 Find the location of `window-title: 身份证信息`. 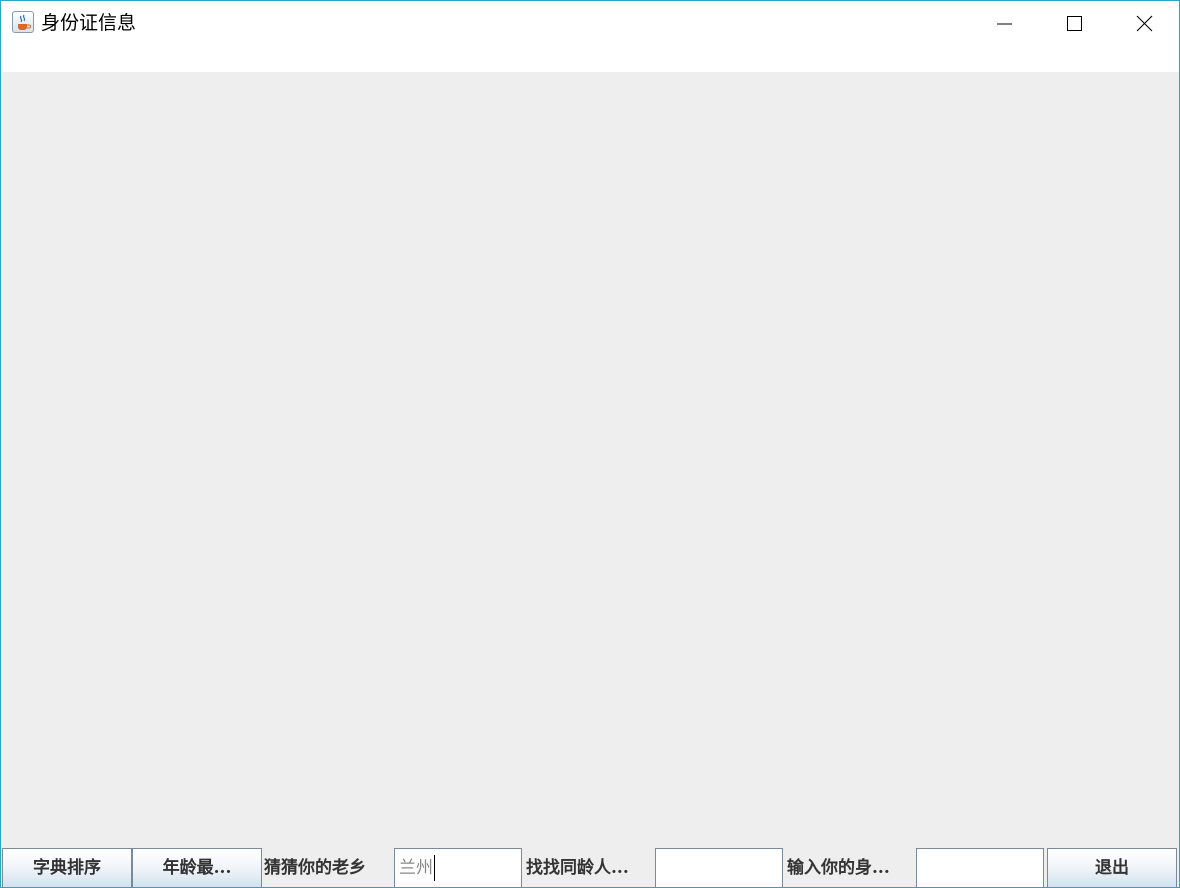

window-title: 身份证信息 is located at coordinates (89, 23).